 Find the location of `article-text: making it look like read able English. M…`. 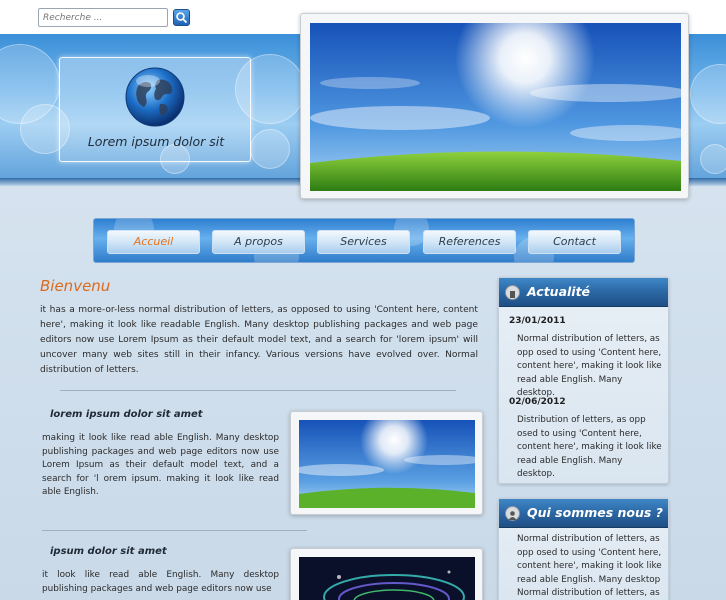

article-text: making it look like read able English. M… is located at coordinates (160, 465).